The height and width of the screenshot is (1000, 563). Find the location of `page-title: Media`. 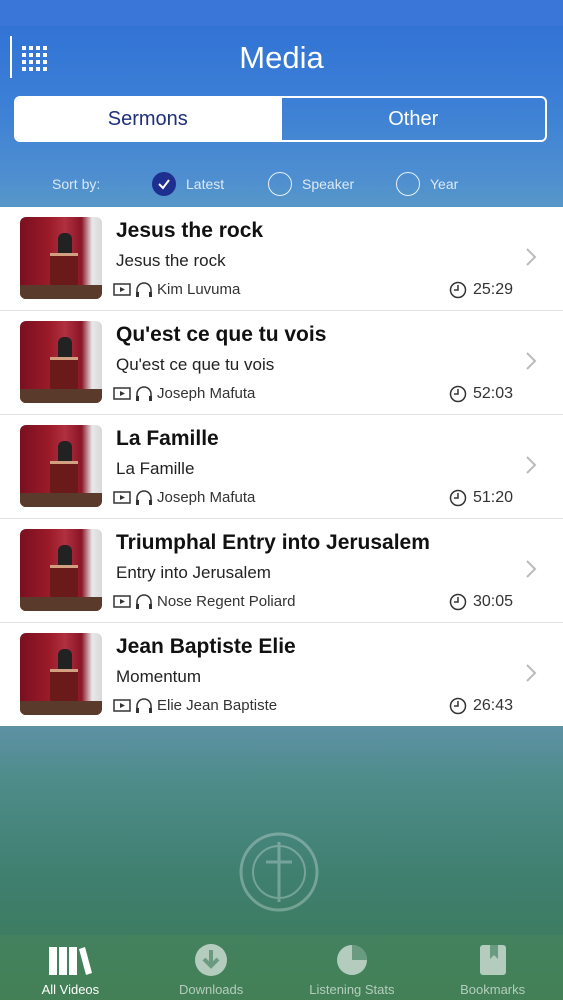

page-title: Media is located at coordinates (281, 57).